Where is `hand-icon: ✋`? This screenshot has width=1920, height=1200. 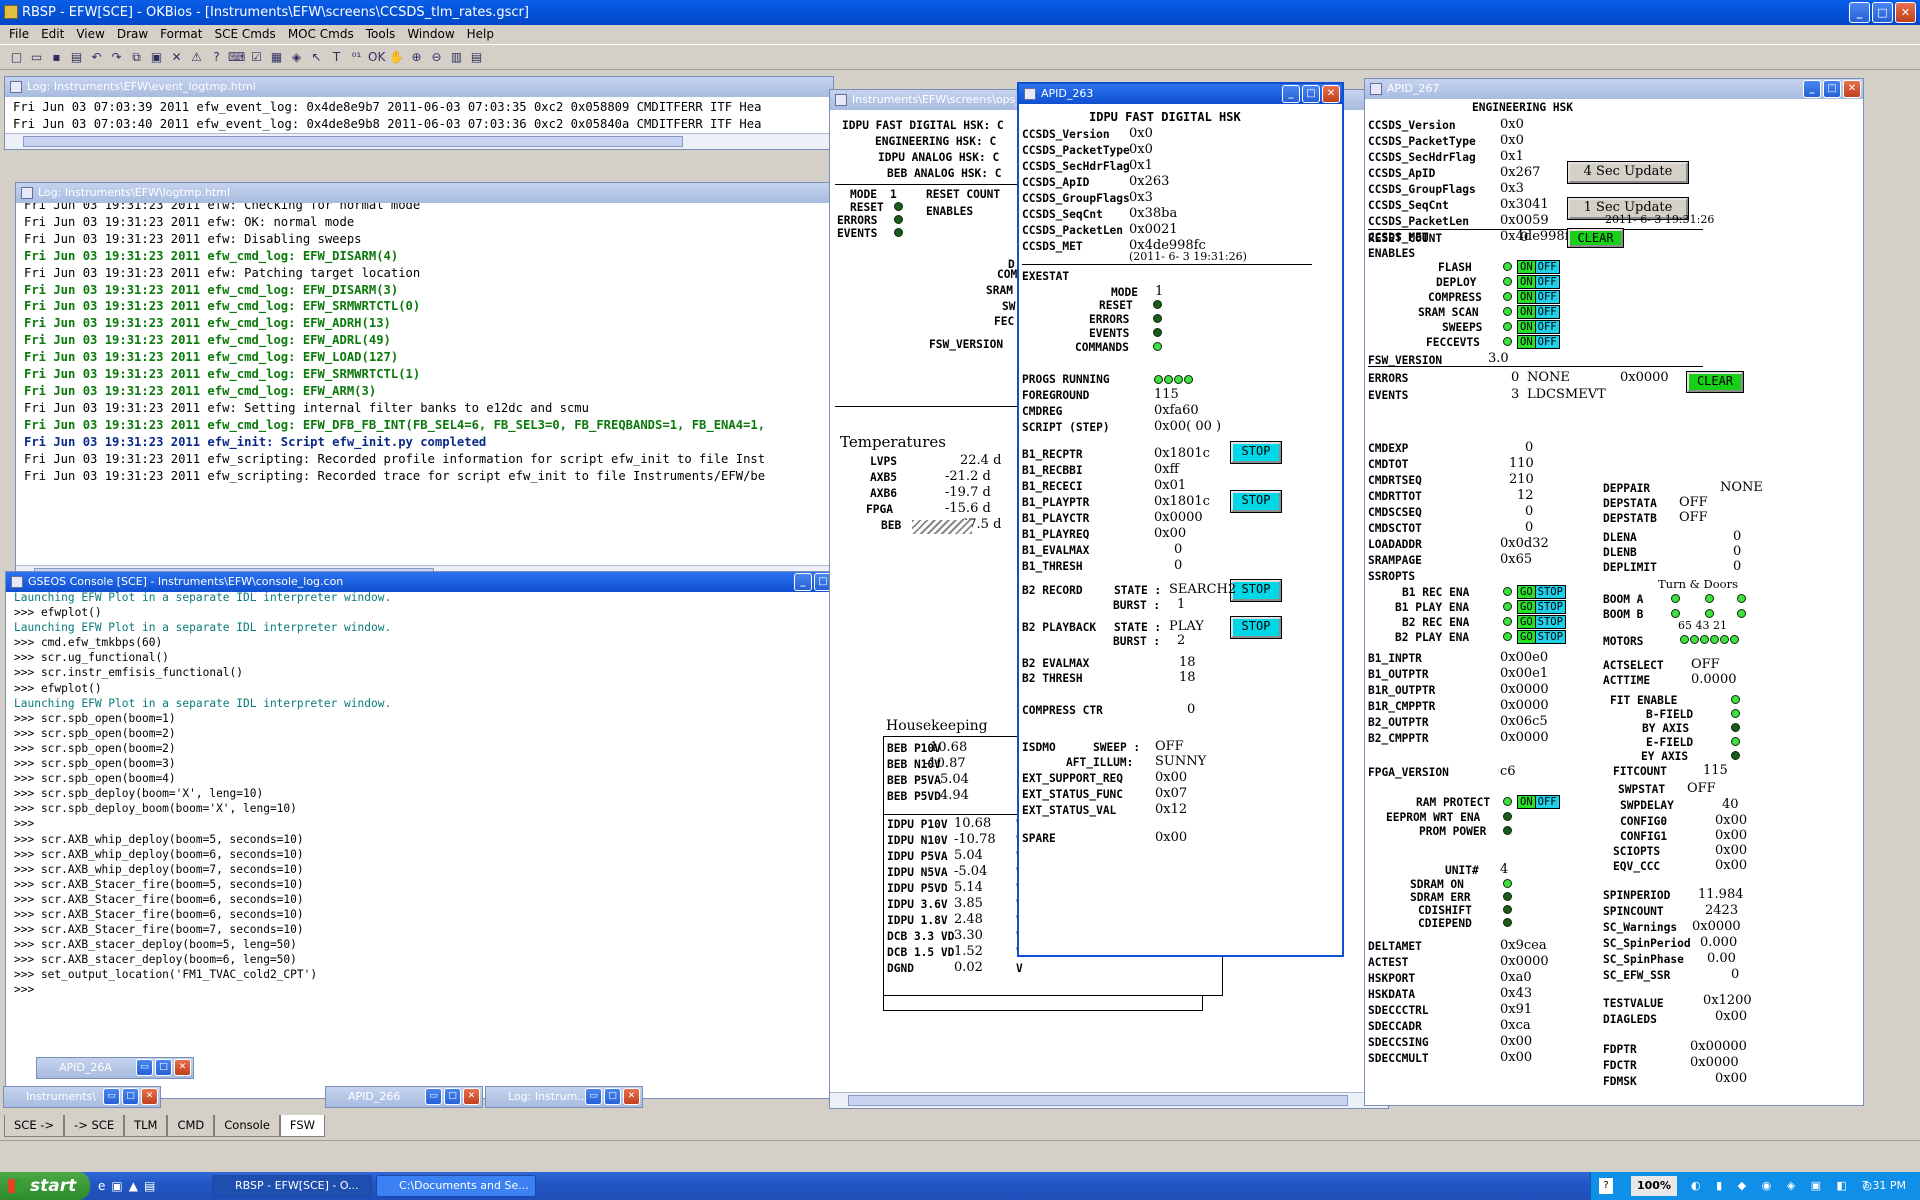
hand-icon: ✋ is located at coordinates (396, 57).